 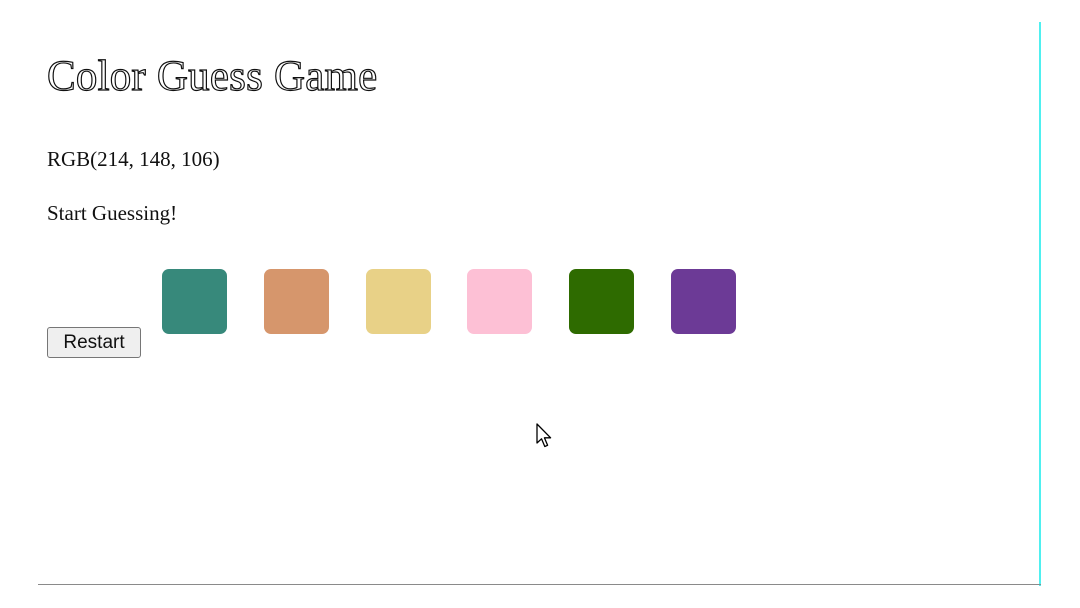 I want to click on window-right-border, so click(x=1040, y=304).